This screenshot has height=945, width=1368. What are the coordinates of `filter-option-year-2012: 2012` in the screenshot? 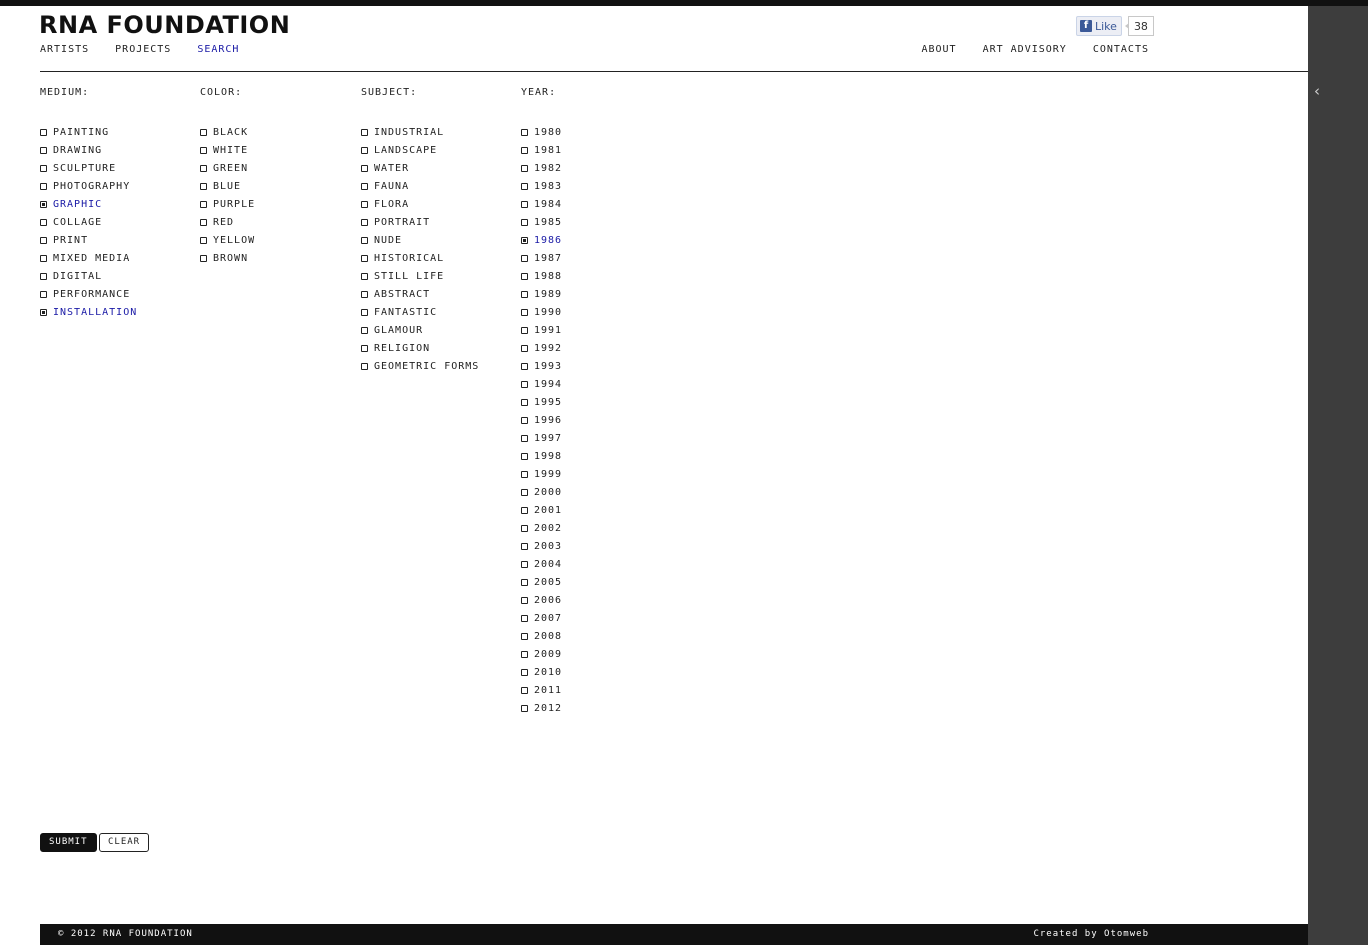 It's located at (541, 708).